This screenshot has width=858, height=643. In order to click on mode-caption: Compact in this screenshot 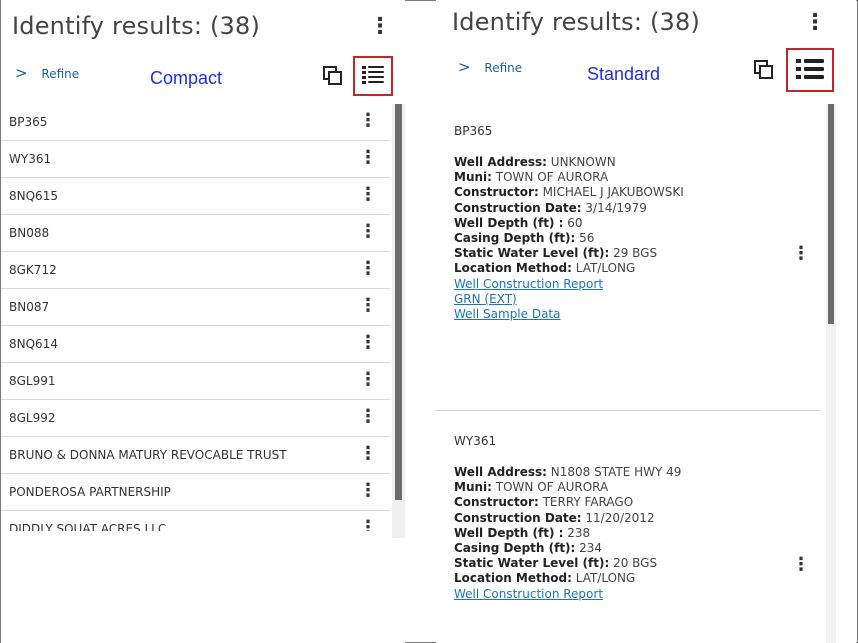, I will do `click(186, 78)`.